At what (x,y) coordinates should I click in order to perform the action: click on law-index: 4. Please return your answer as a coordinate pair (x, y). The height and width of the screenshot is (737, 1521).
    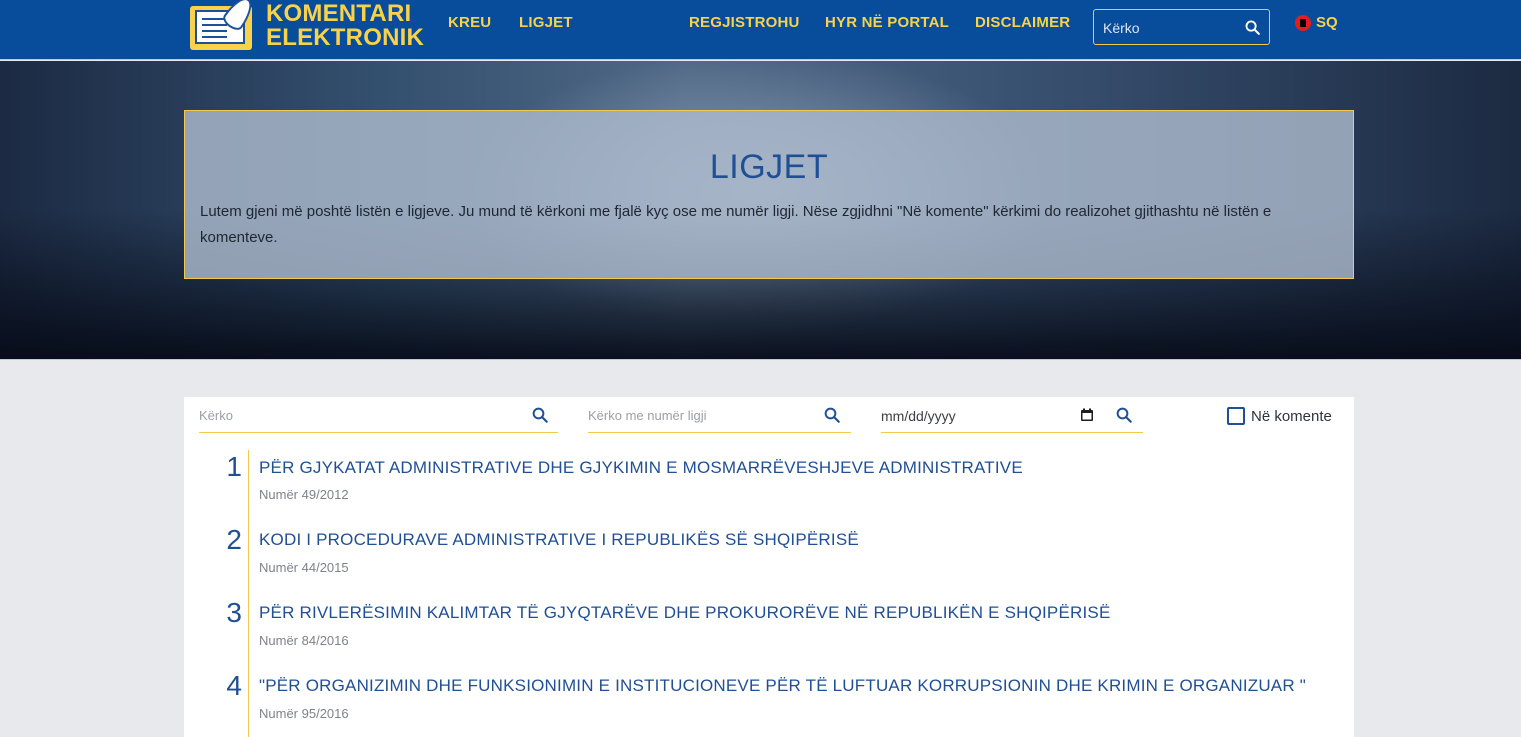
    Looking at the image, I should click on (234, 685).